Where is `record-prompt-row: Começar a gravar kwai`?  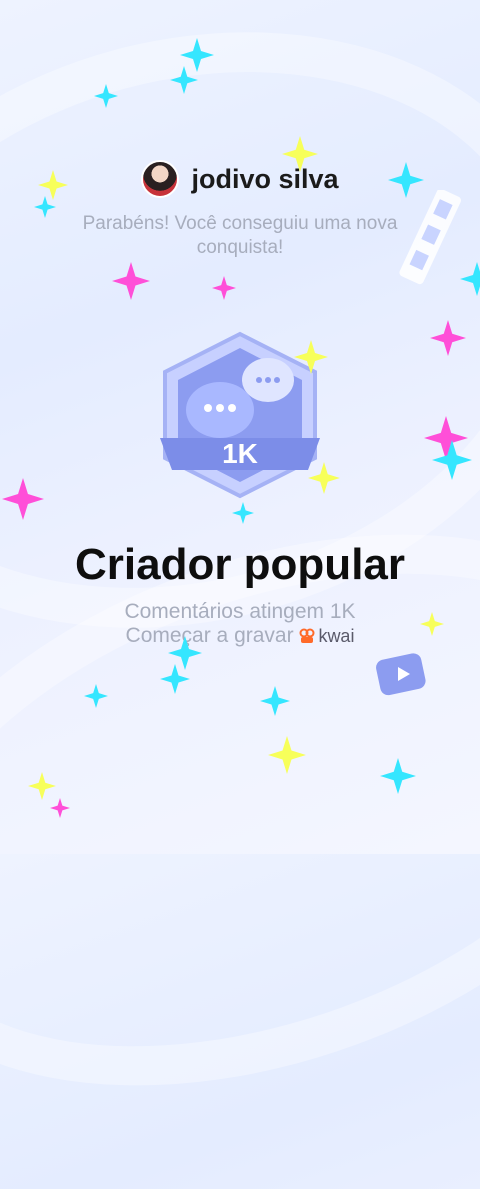 record-prompt-row: Começar a gravar kwai is located at coordinates (240, 636).